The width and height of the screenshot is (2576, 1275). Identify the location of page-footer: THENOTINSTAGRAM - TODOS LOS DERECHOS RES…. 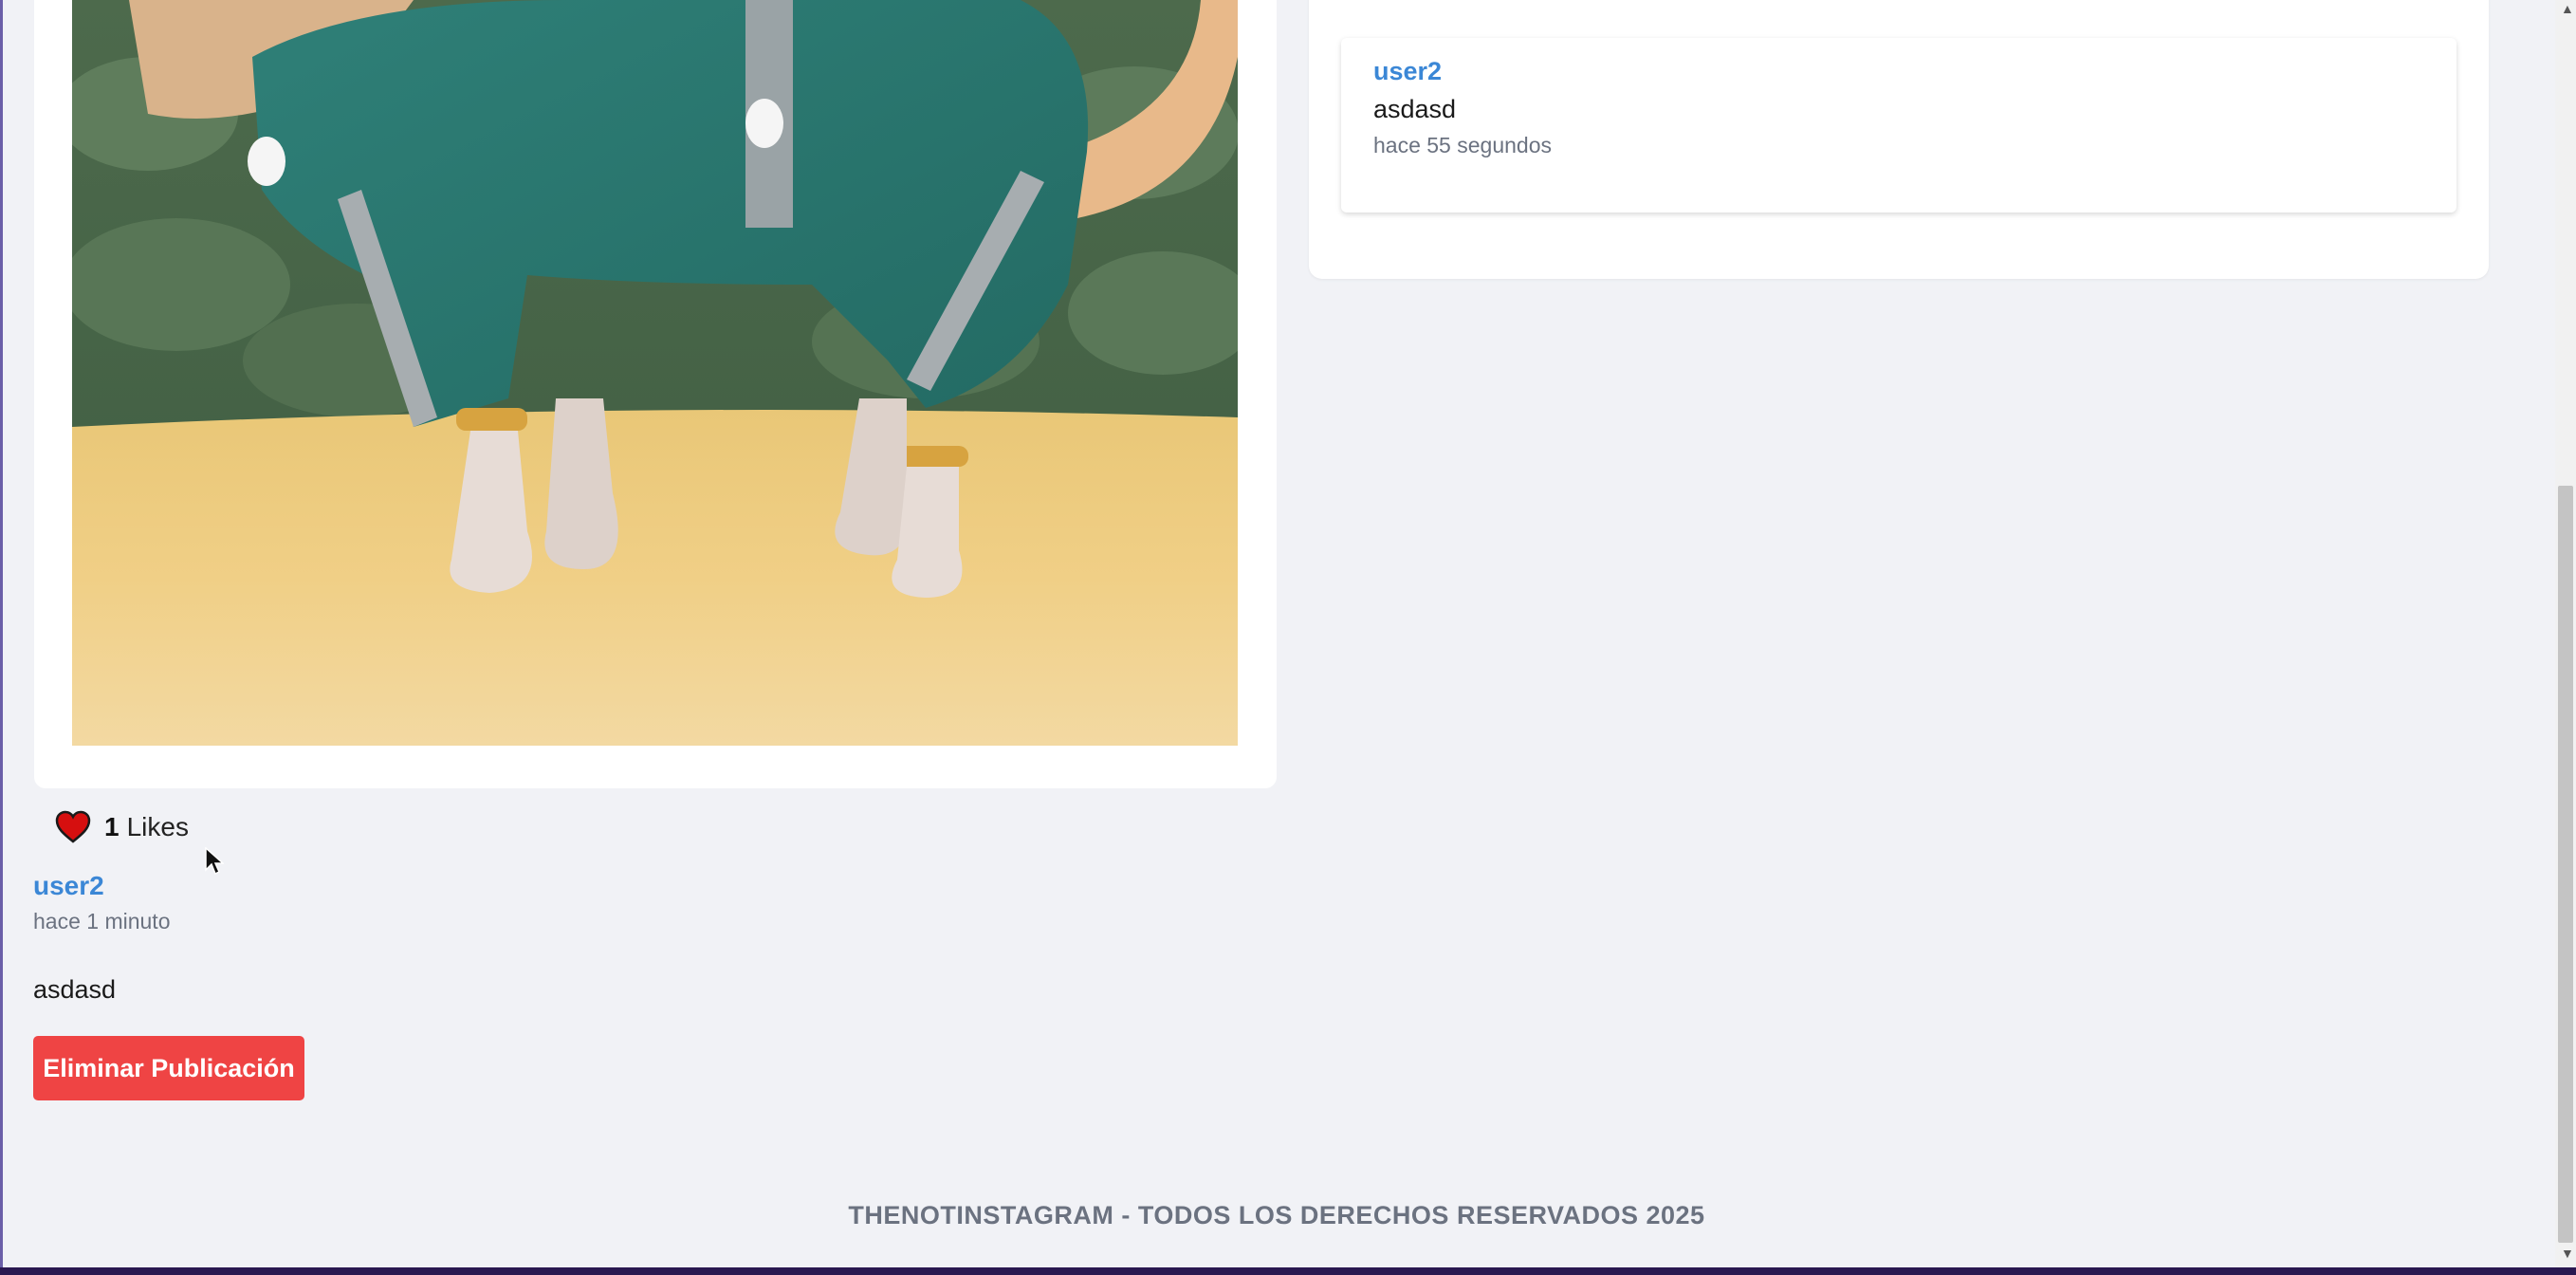
(1276, 1215).